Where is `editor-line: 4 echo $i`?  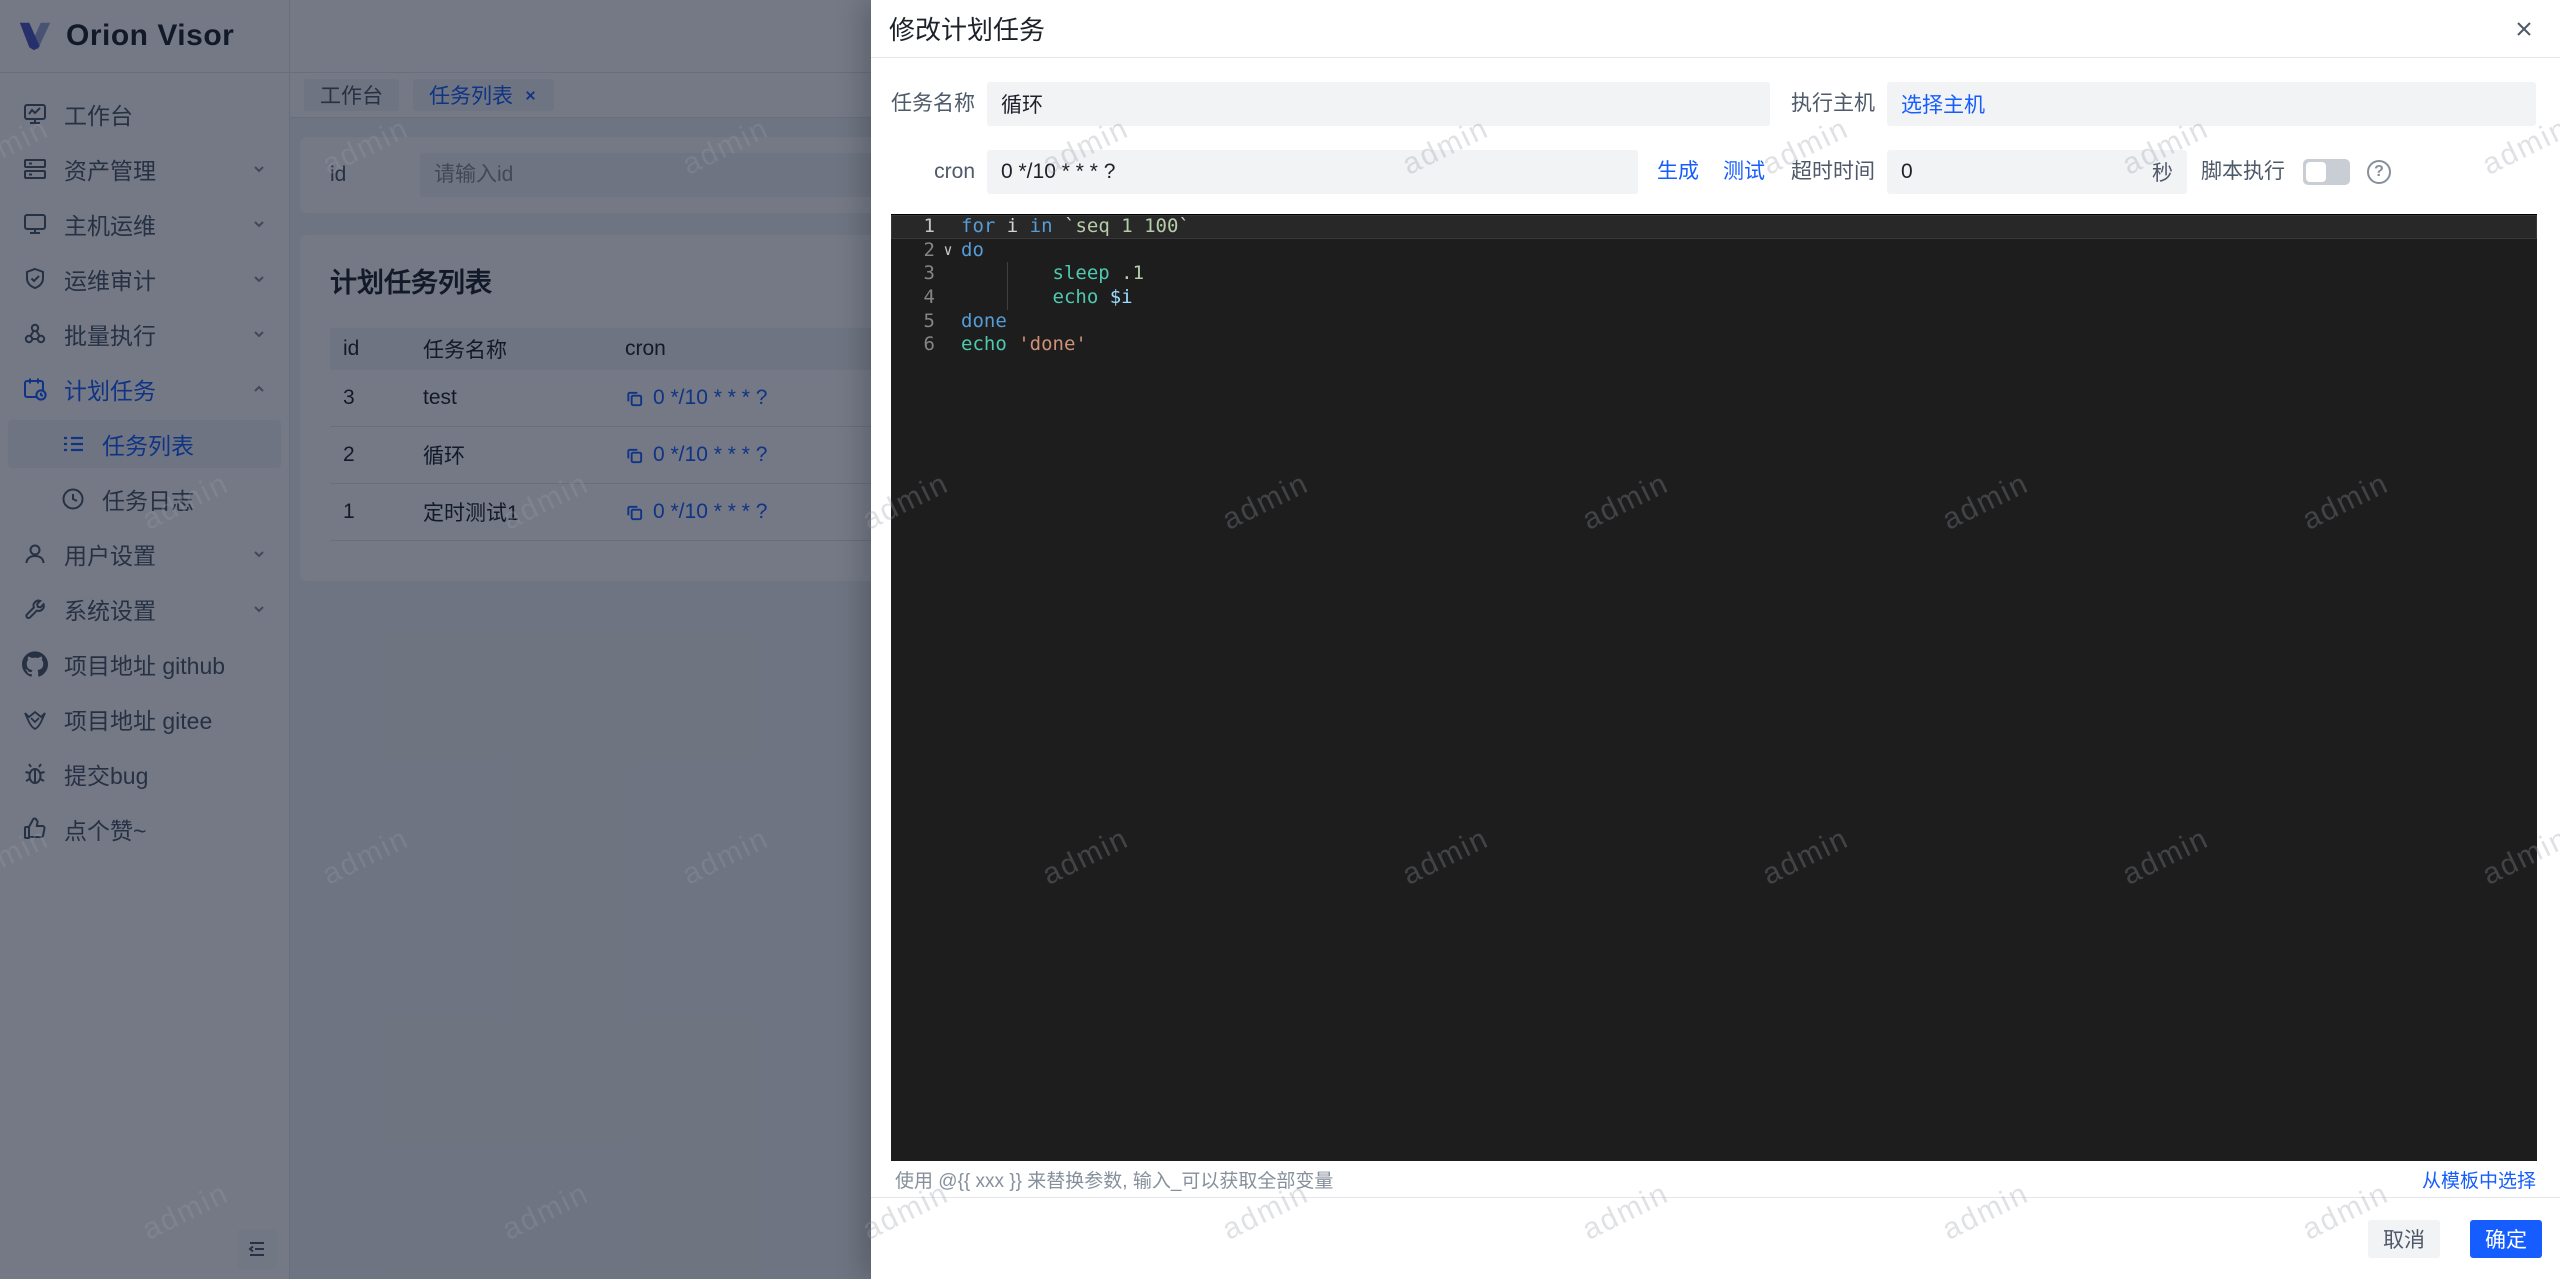
editor-line: 4 echo $i is located at coordinates (1028, 298).